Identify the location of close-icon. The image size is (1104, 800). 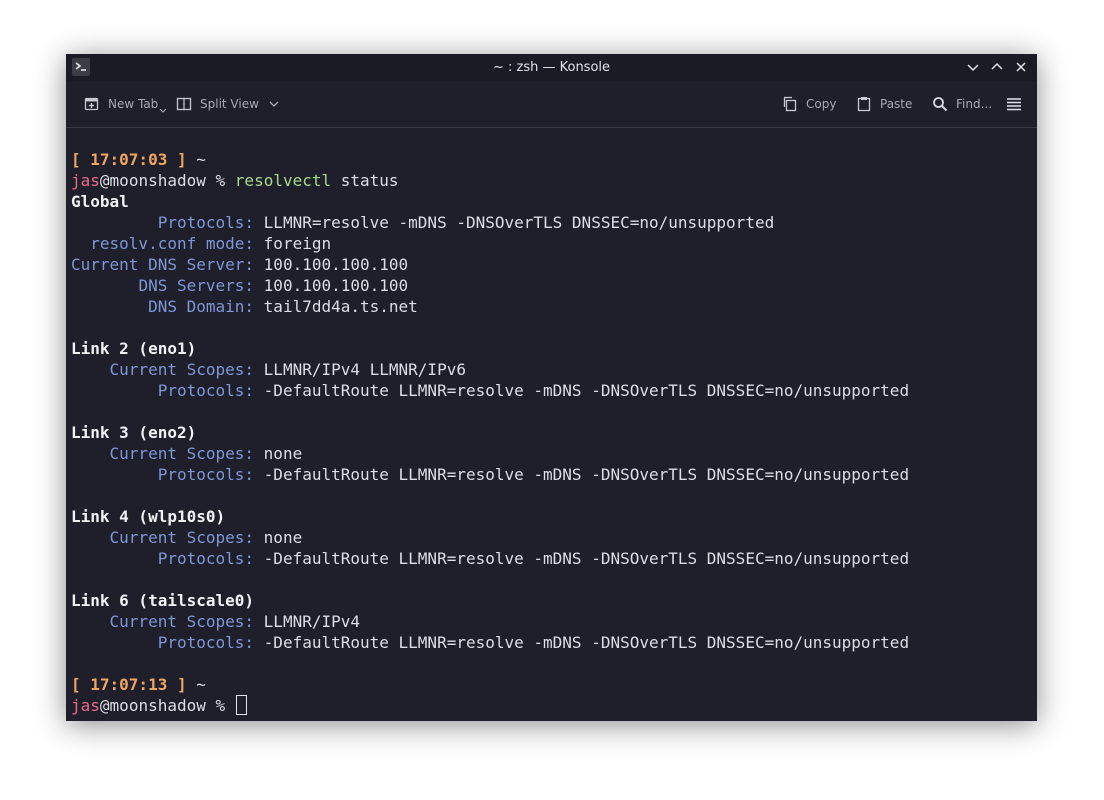
(1021, 67).